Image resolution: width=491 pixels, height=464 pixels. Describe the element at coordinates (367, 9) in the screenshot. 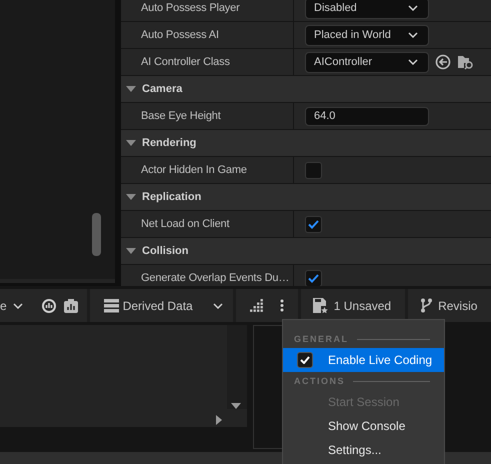

I see `value-dropdown: Disabled` at that location.